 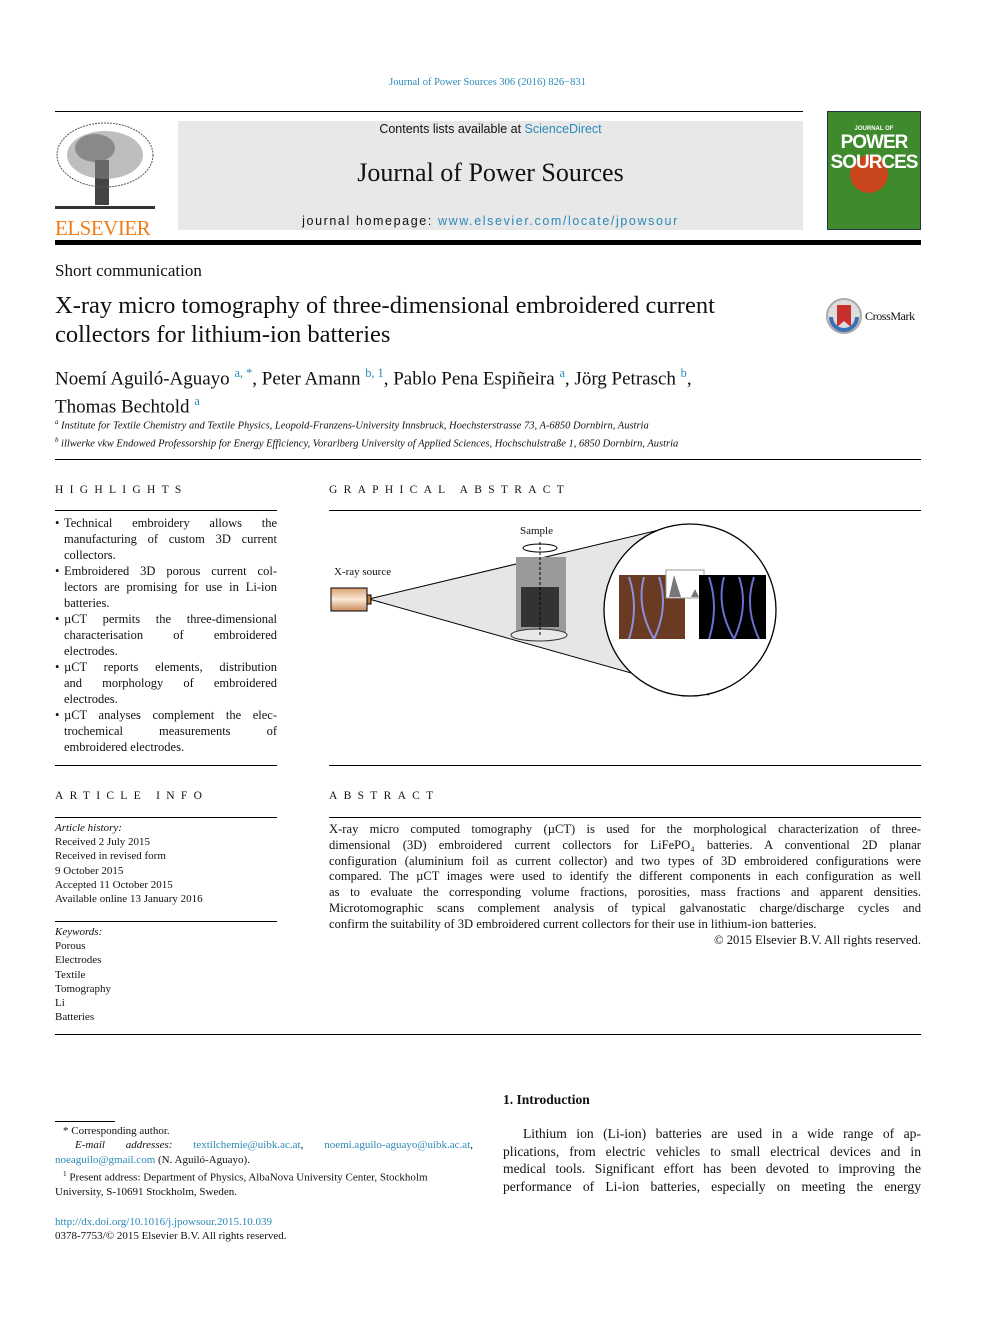 I want to click on keyword: Electrodes, so click(x=78, y=960).